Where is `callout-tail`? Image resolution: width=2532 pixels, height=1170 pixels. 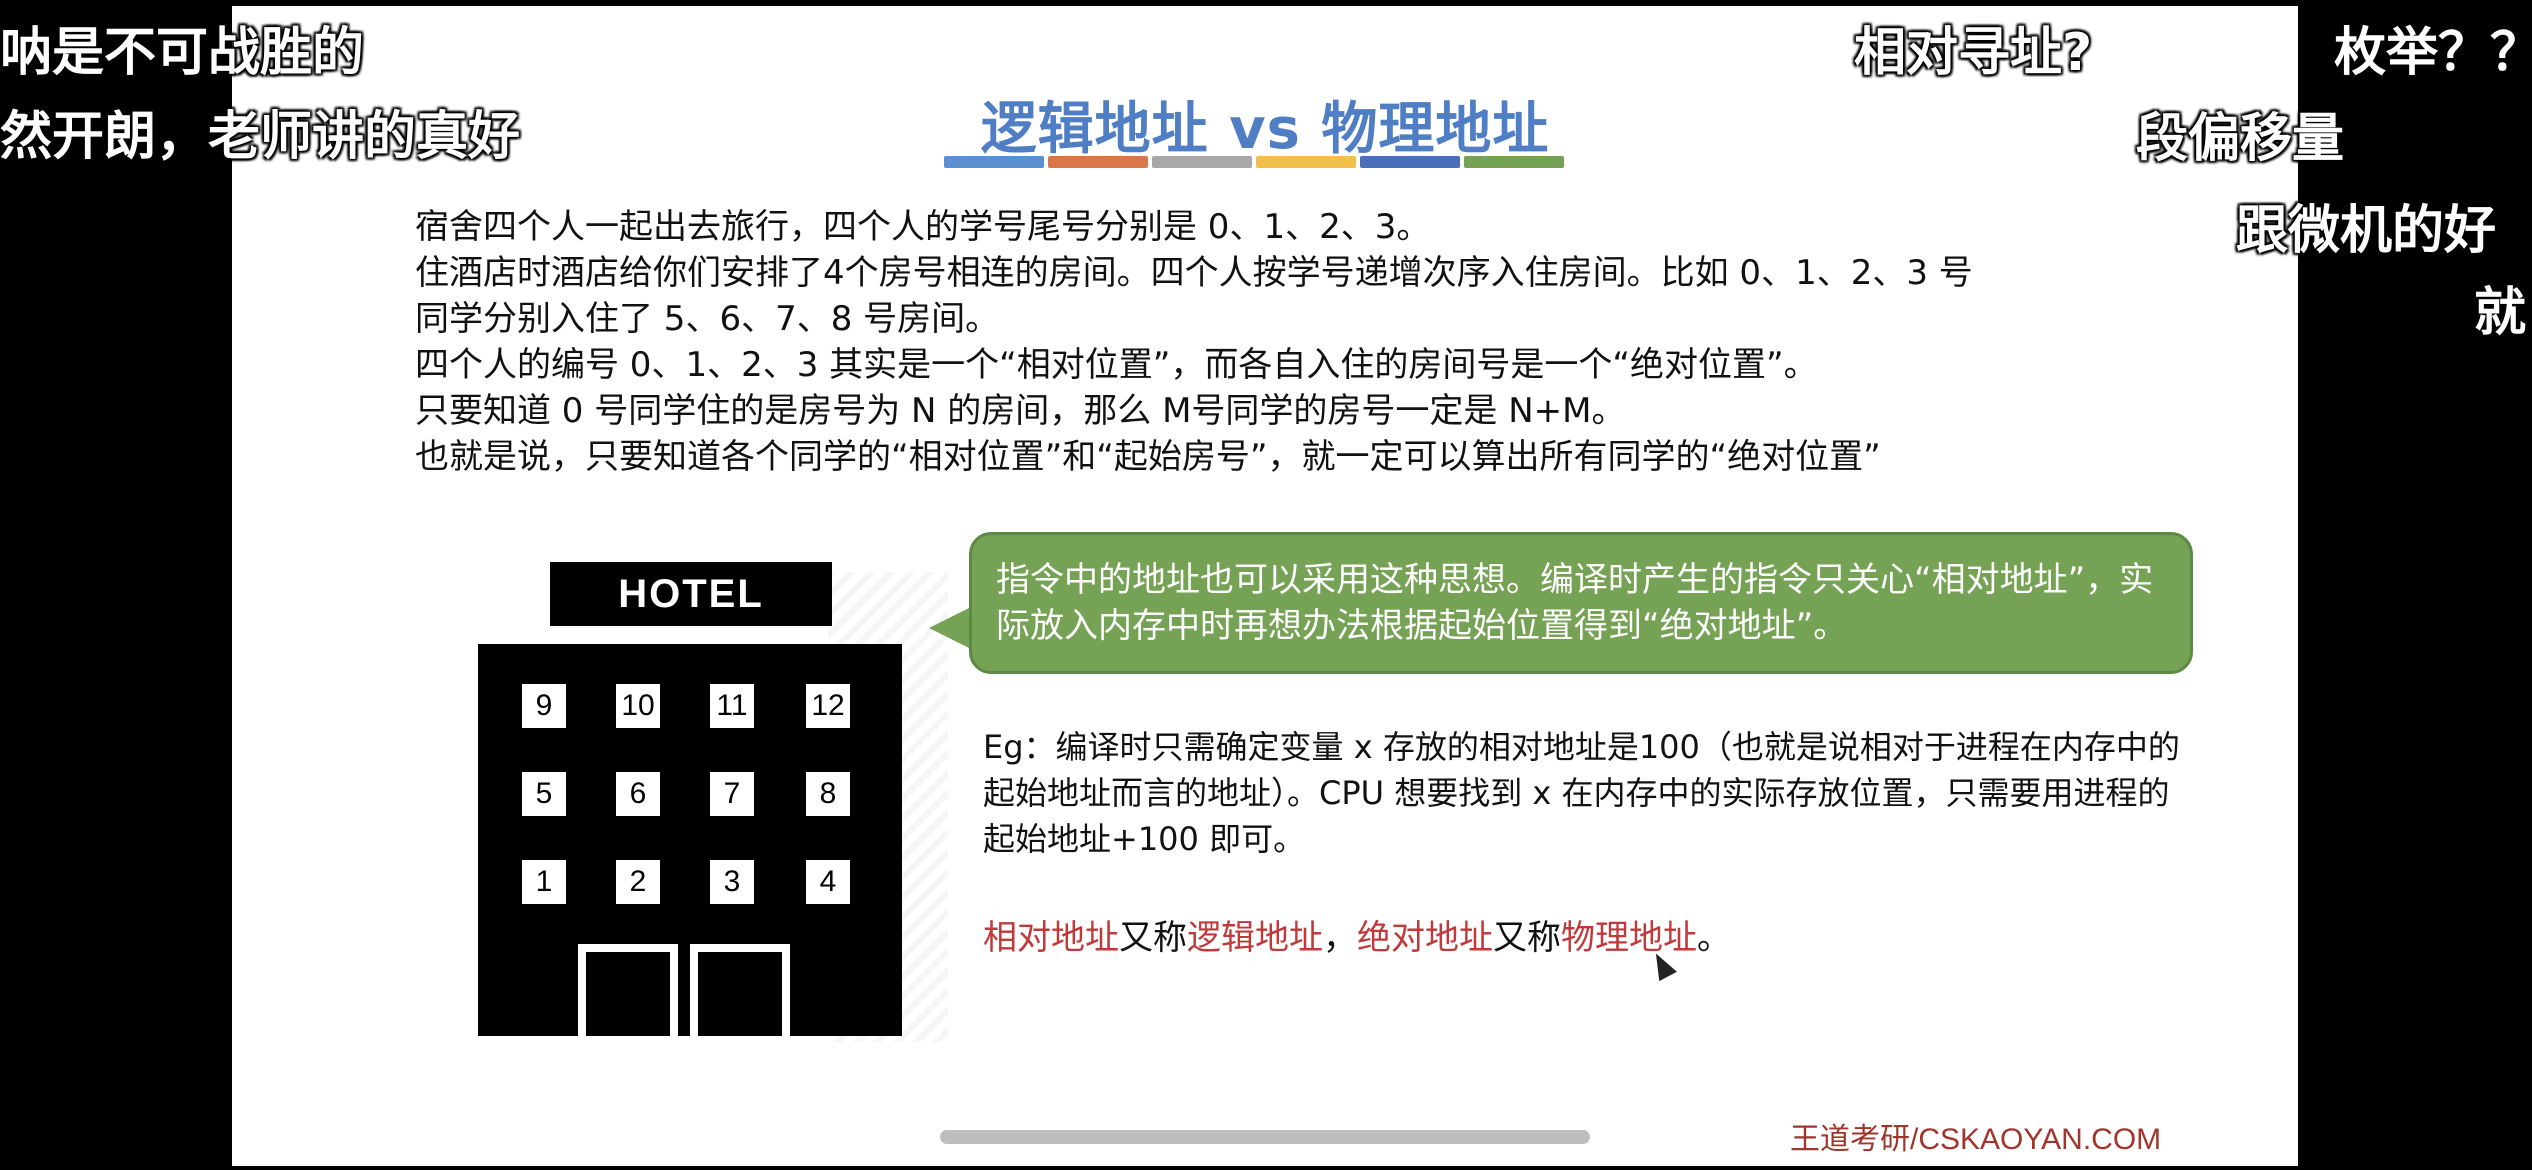 callout-tail is located at coordinates (951, 628).